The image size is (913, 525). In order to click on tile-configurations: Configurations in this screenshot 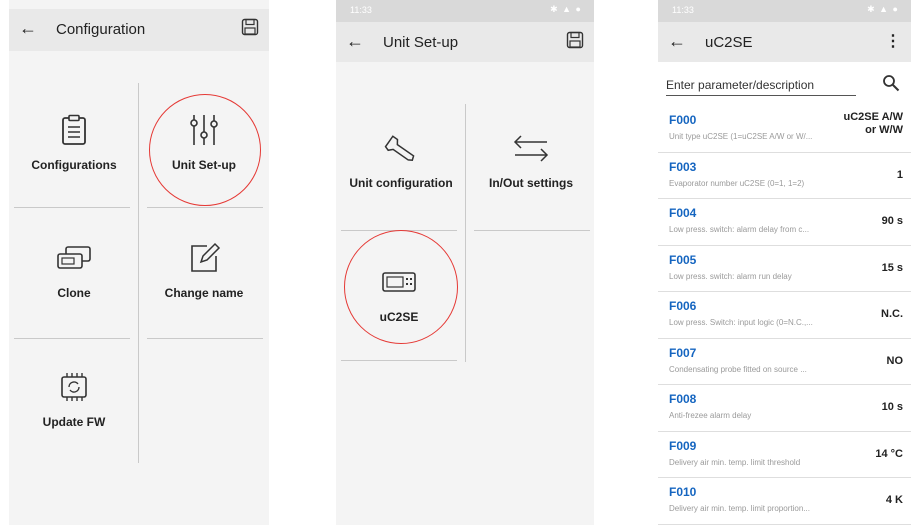, I will do `click(74, 141)`.